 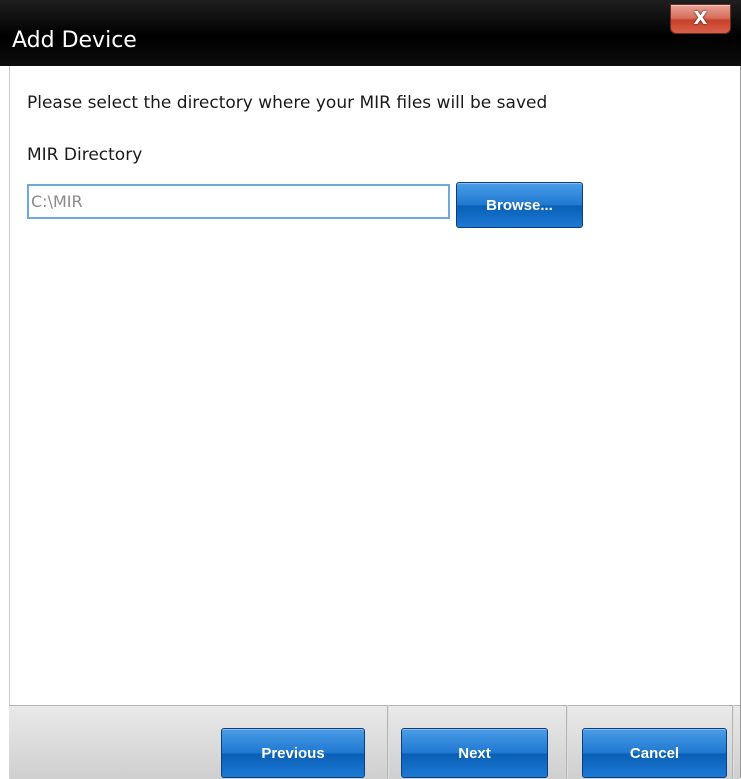 I want to click on close-icon: X, so click(x=700, y=18).